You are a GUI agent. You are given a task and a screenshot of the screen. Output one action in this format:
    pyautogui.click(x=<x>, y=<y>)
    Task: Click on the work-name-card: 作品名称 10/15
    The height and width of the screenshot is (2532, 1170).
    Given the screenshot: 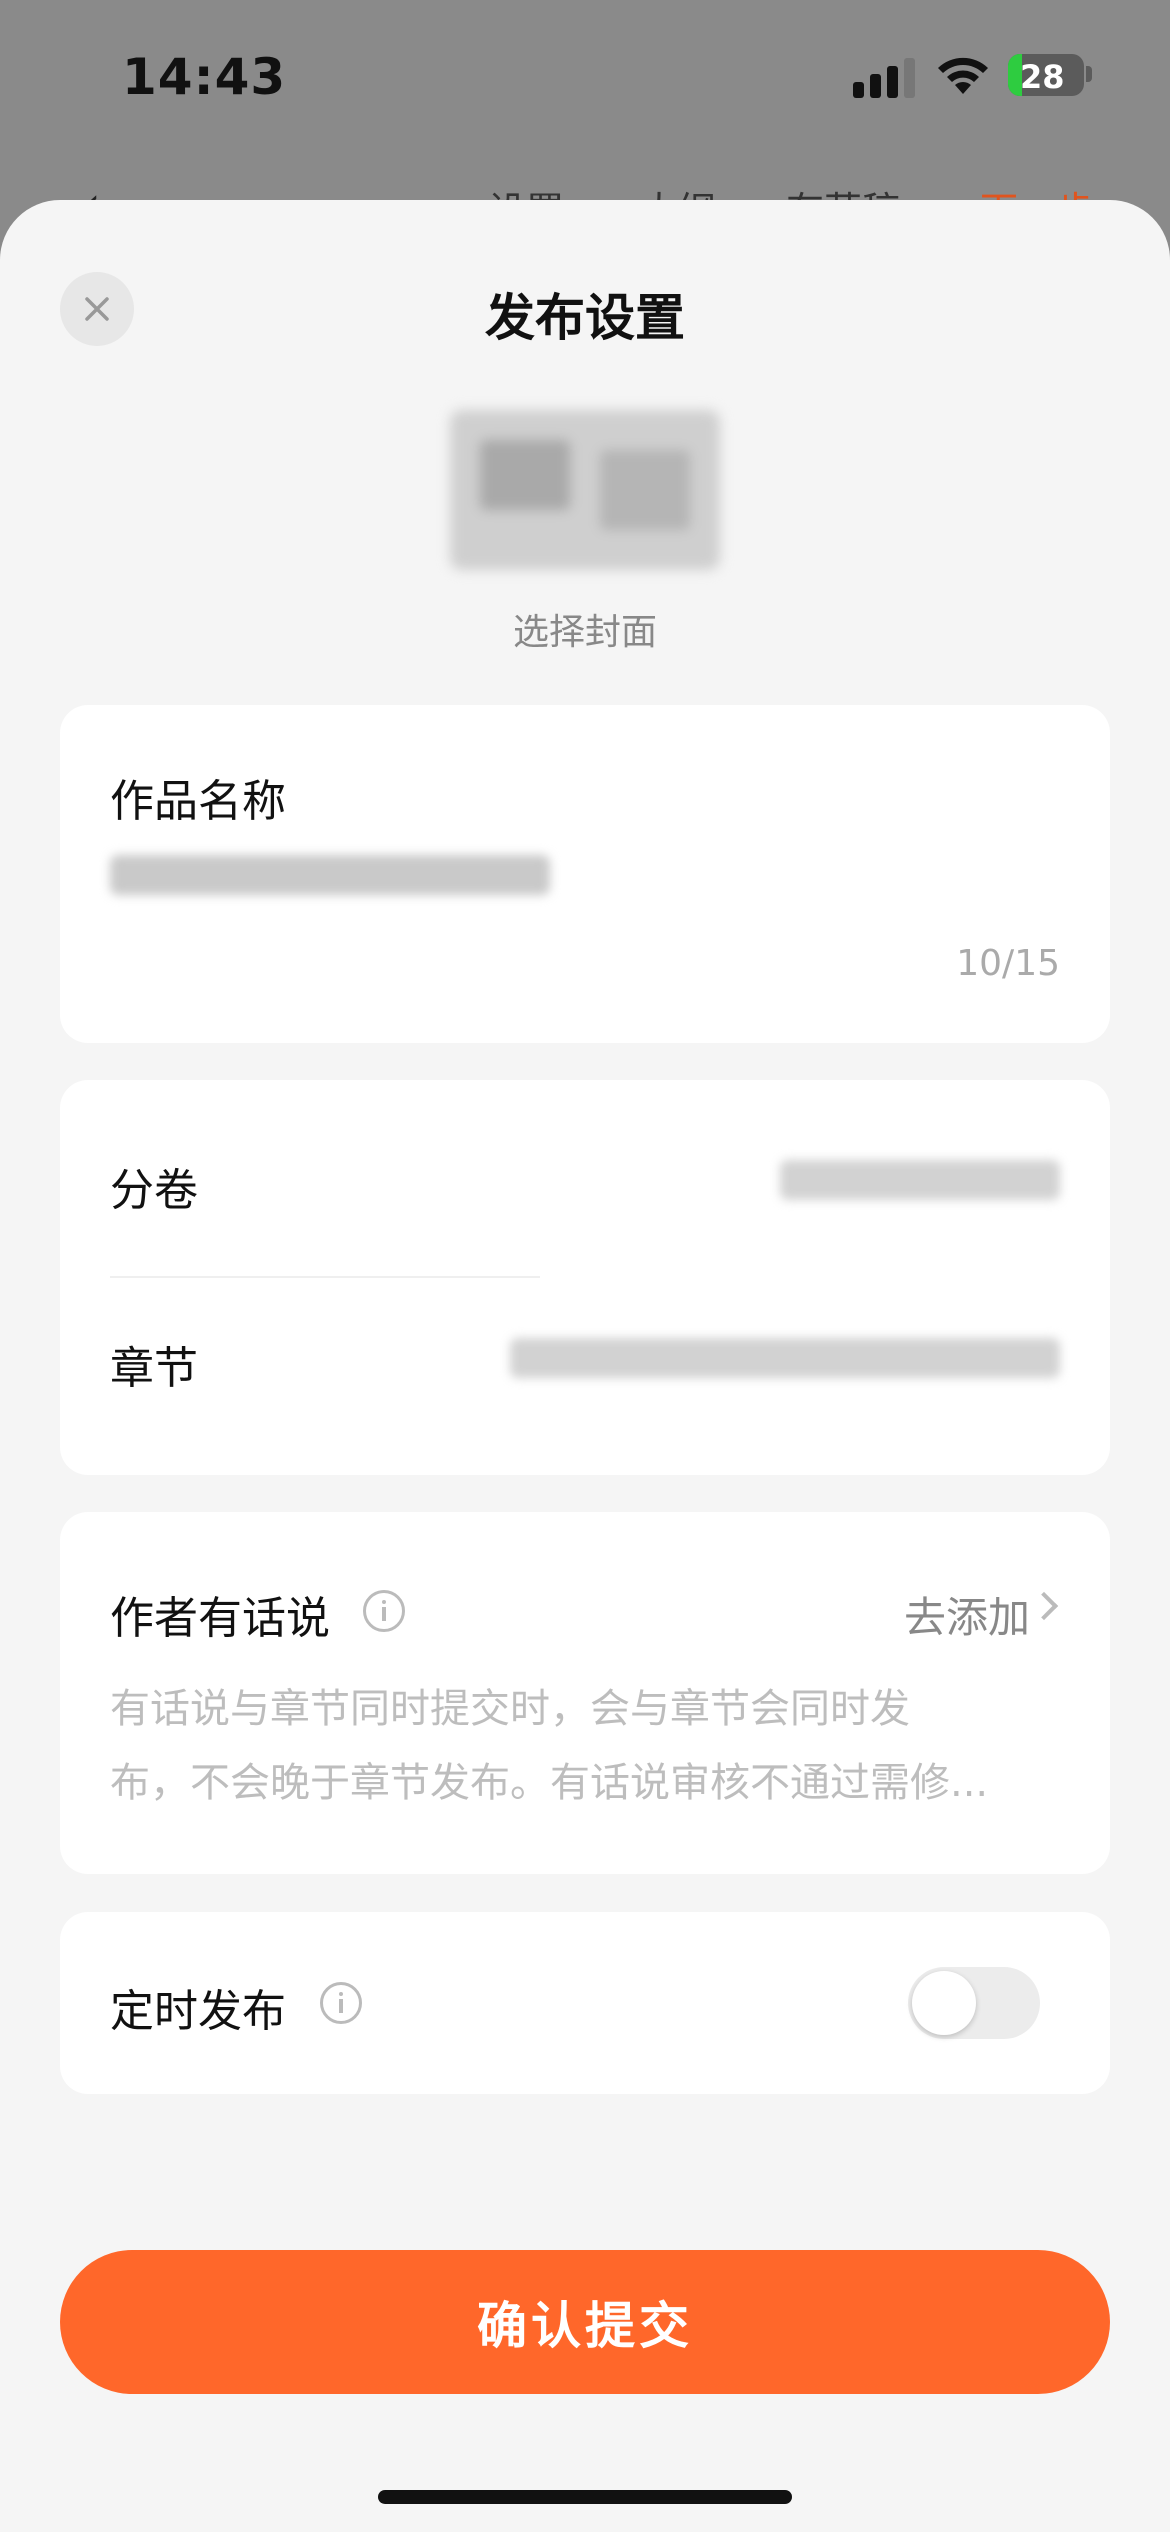 What is the action you would take?
    pyautogui.click(x=585, y=874)
    